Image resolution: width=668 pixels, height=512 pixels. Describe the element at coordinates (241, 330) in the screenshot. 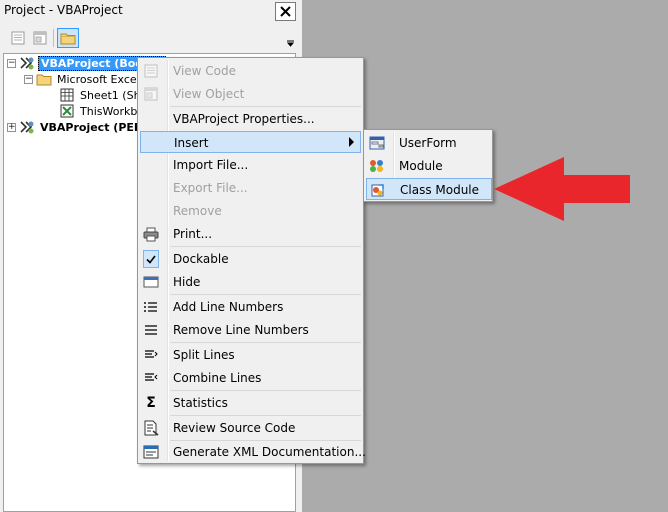

I see `menu-item-label: Remove Line Numbers` at that location.